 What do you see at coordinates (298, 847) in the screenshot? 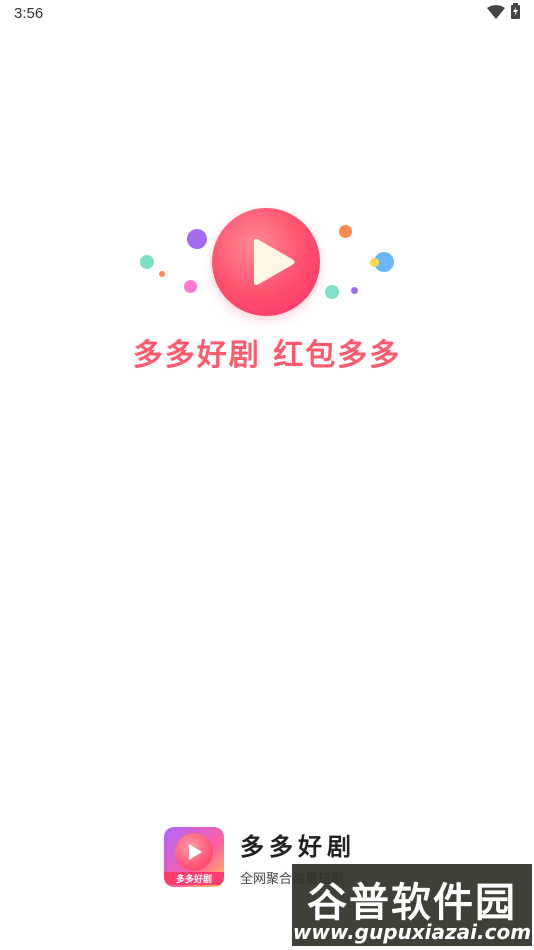
I see `app-name: 多多好剧` at bounding box center [298, 847].